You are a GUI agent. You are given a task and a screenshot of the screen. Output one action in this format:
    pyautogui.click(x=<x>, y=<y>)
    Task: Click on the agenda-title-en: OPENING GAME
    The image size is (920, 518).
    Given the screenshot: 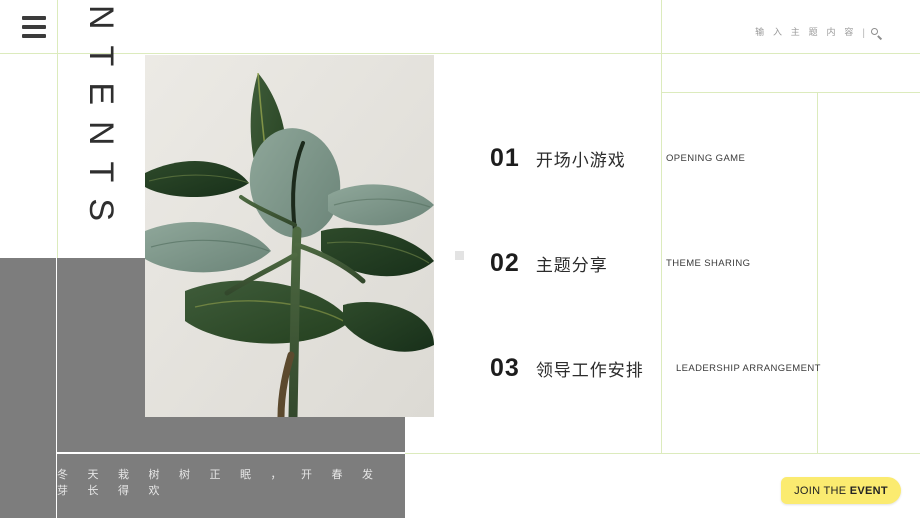 What is the action you would take?
    pyautogui.click(x=706, y=158)
    